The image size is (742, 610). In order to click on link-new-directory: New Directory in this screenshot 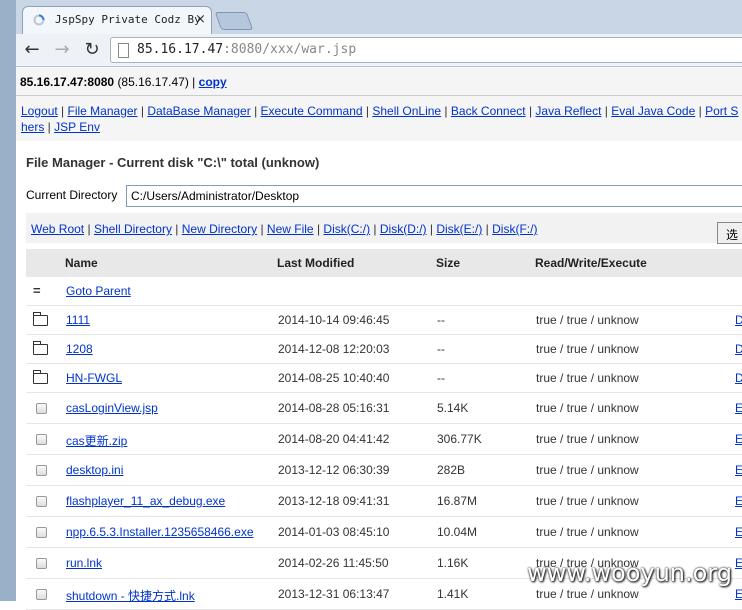, I will do `click(219, 229)`.